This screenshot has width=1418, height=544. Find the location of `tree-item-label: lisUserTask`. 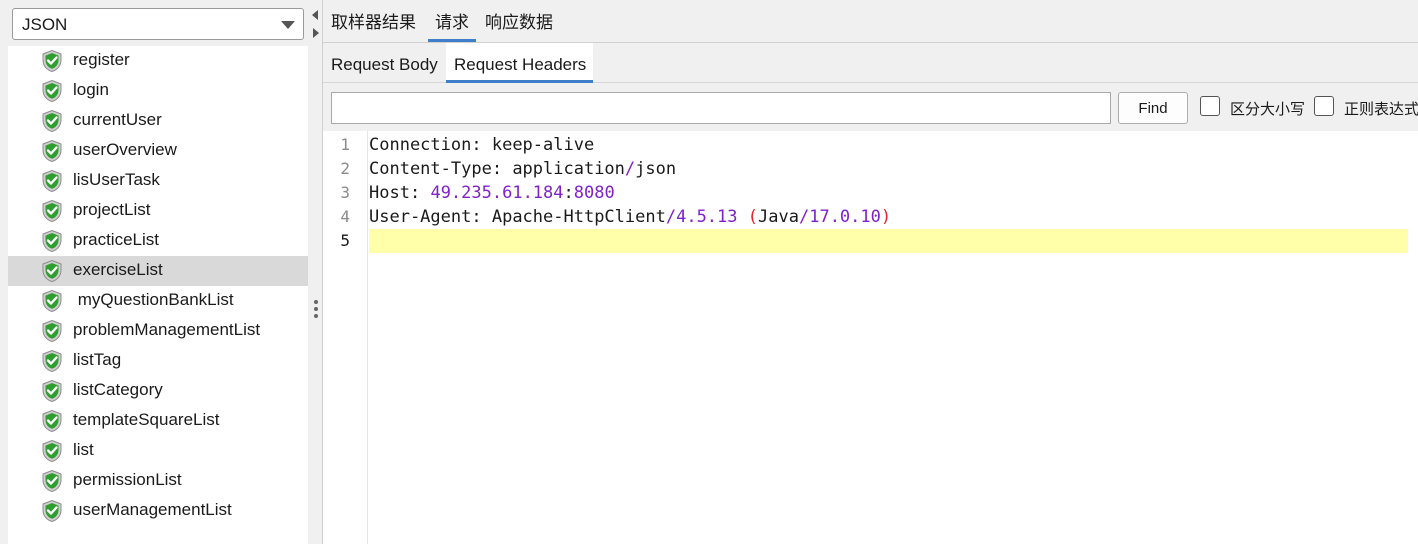

tree-item-label: lisUserTask is located at coordinates (116, 179).